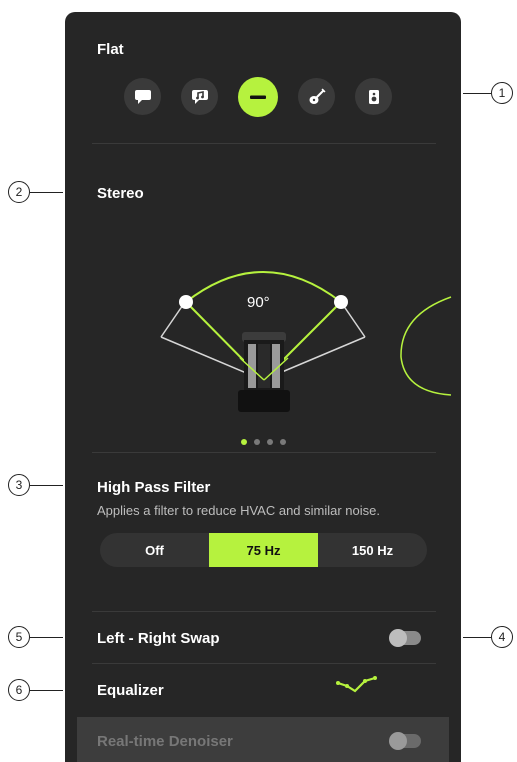 The width and height of the screenshot is (517, 762). I want to click on preset-selector, so click(258, 97).